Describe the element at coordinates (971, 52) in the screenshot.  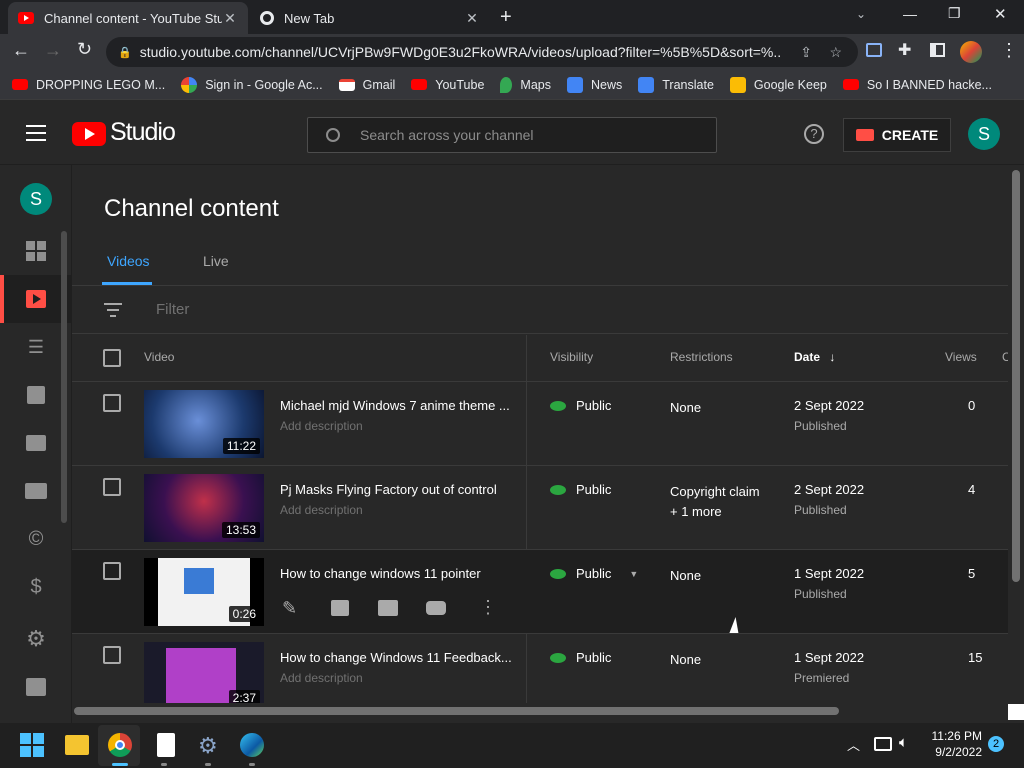
I see `profile-avatar` at that location.